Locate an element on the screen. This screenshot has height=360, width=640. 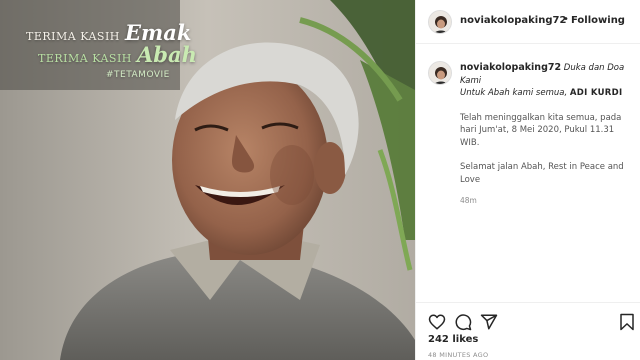
caption-line1: Duka dan Doa is located at coordinates (594, 68).